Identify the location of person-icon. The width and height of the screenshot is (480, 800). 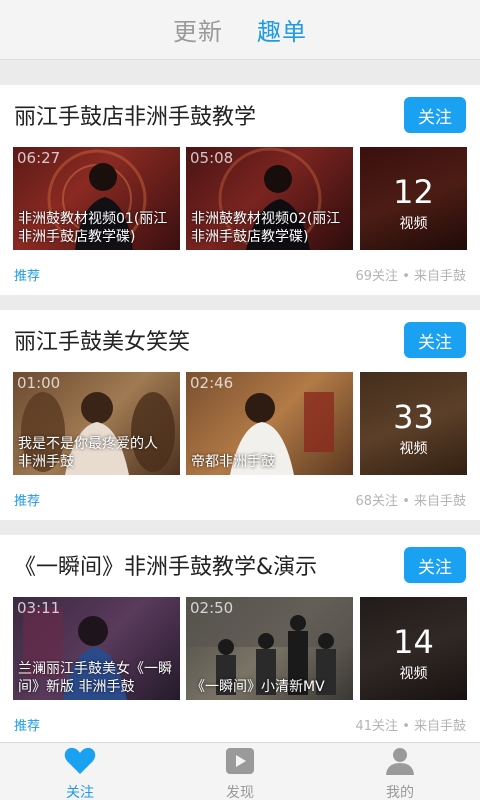
(400, 763).